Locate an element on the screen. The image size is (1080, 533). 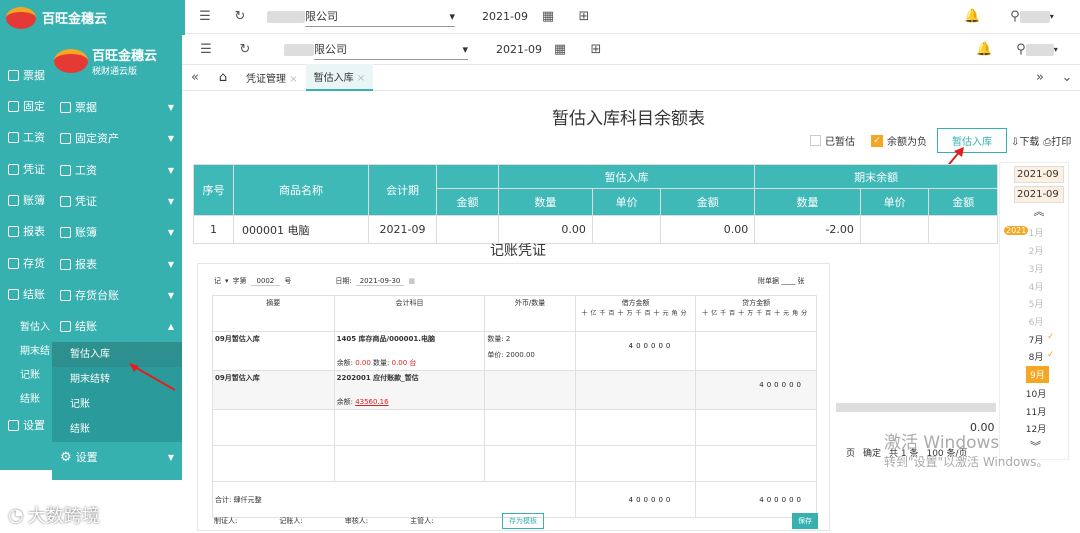
sidebar-sub-close: 结账 is located at coordinates (117, 429).